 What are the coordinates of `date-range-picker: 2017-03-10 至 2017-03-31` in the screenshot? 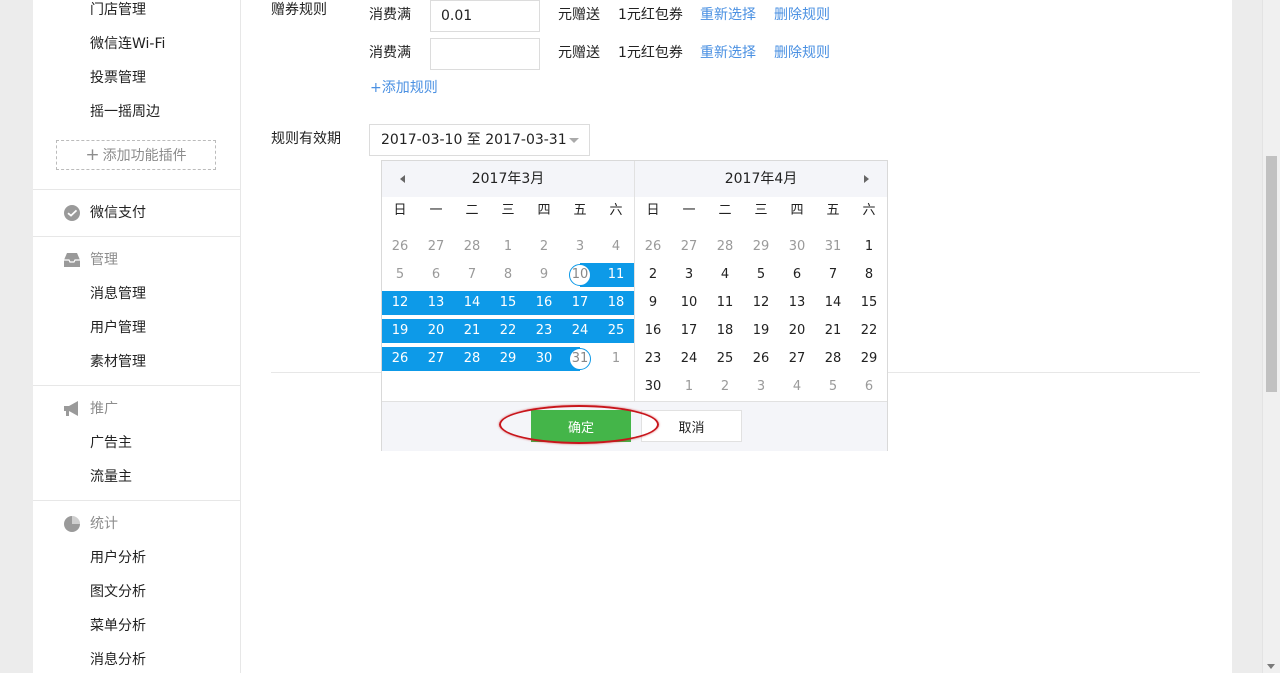 It's located at (479, 140).